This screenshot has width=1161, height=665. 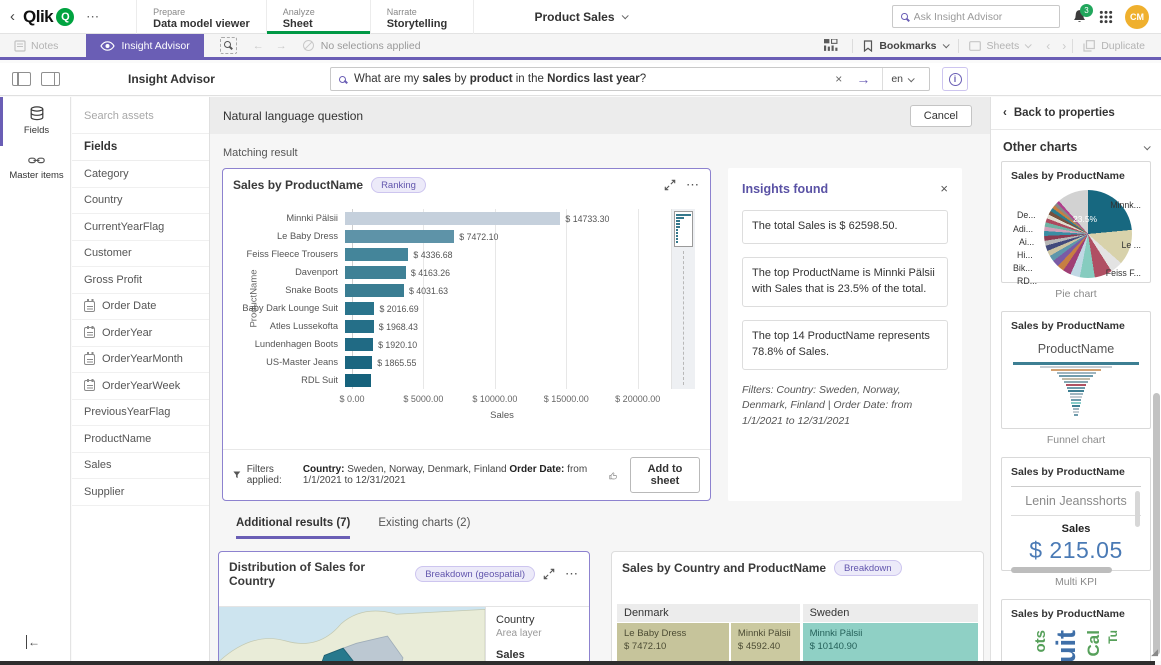 I want to click on back-chevron-icon: ‹, so click(x=12, y=16).